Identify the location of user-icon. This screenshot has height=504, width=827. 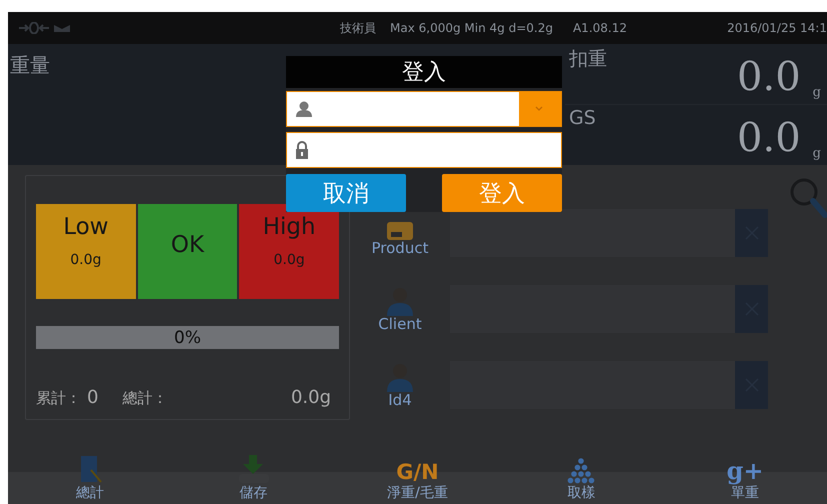
(304, 109).